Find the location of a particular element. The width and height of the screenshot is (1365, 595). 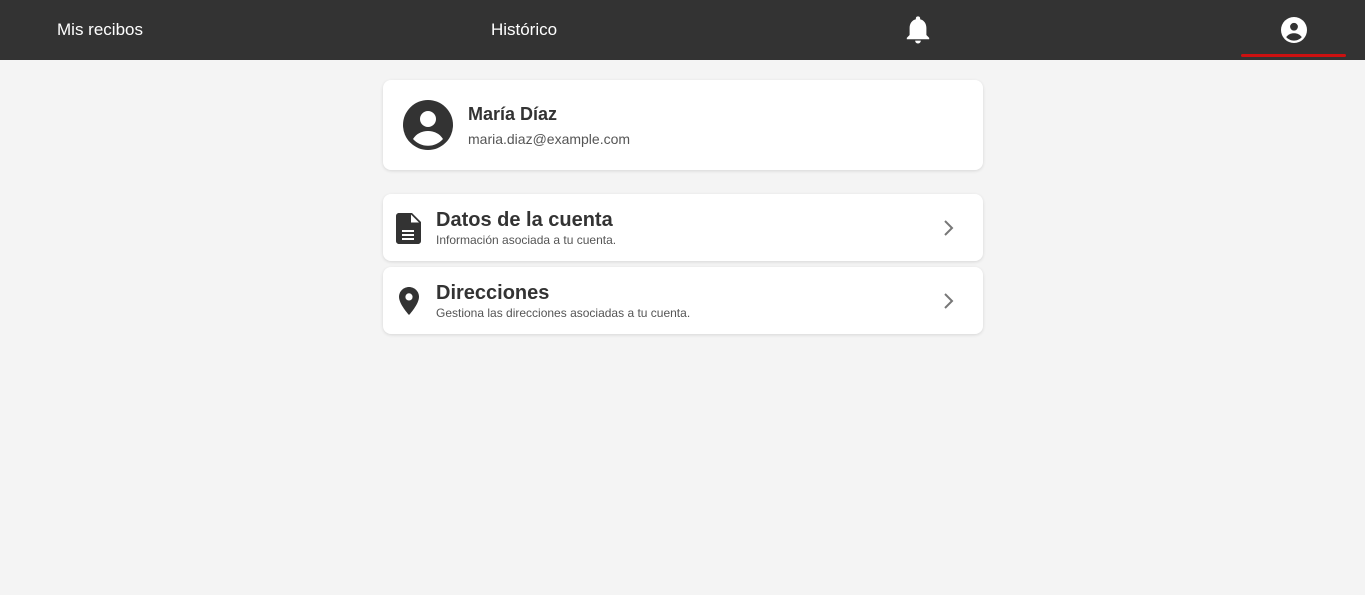

nav-historico: Histórico is located at coordinates (524, 30).